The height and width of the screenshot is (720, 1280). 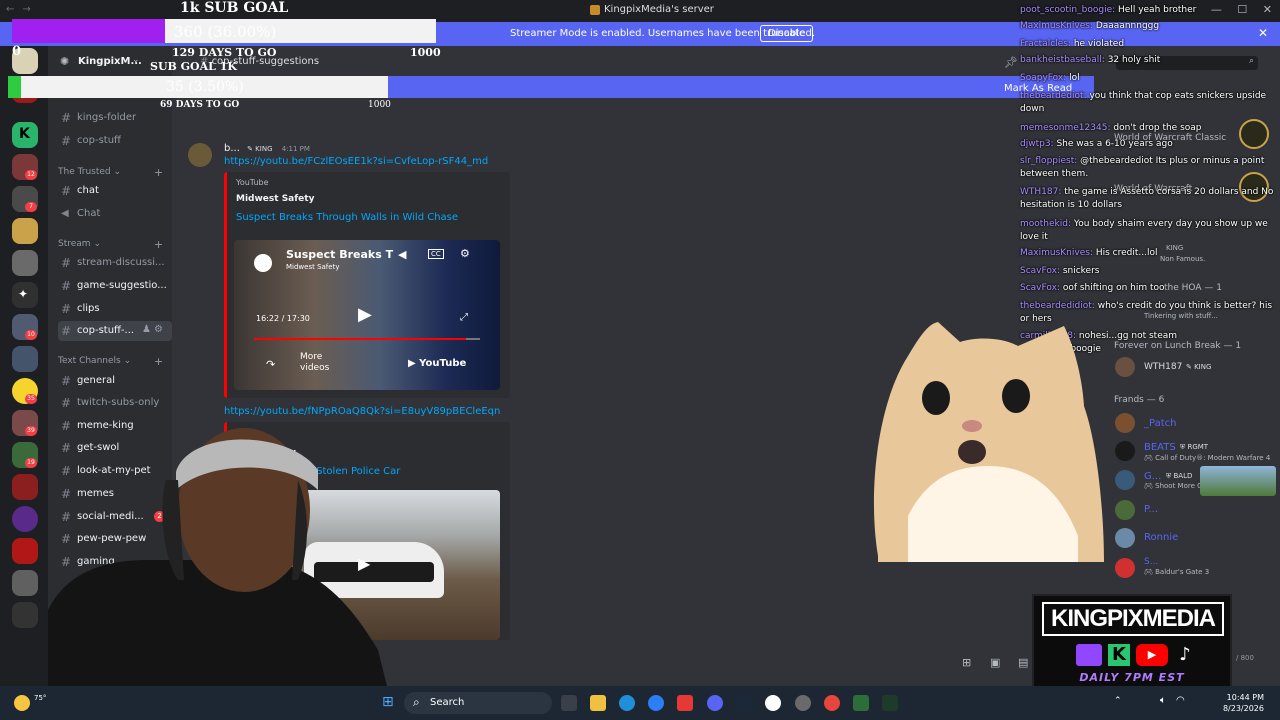 What do you see at coordinates (88, 308) in the screenshot?
I see `channel-label: clips` at bounding box center [88, 308].